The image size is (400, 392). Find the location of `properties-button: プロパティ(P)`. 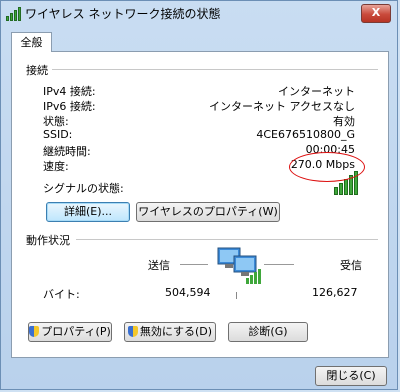

properties-button: プロパティ(P) is located at coordinates (70, 332).